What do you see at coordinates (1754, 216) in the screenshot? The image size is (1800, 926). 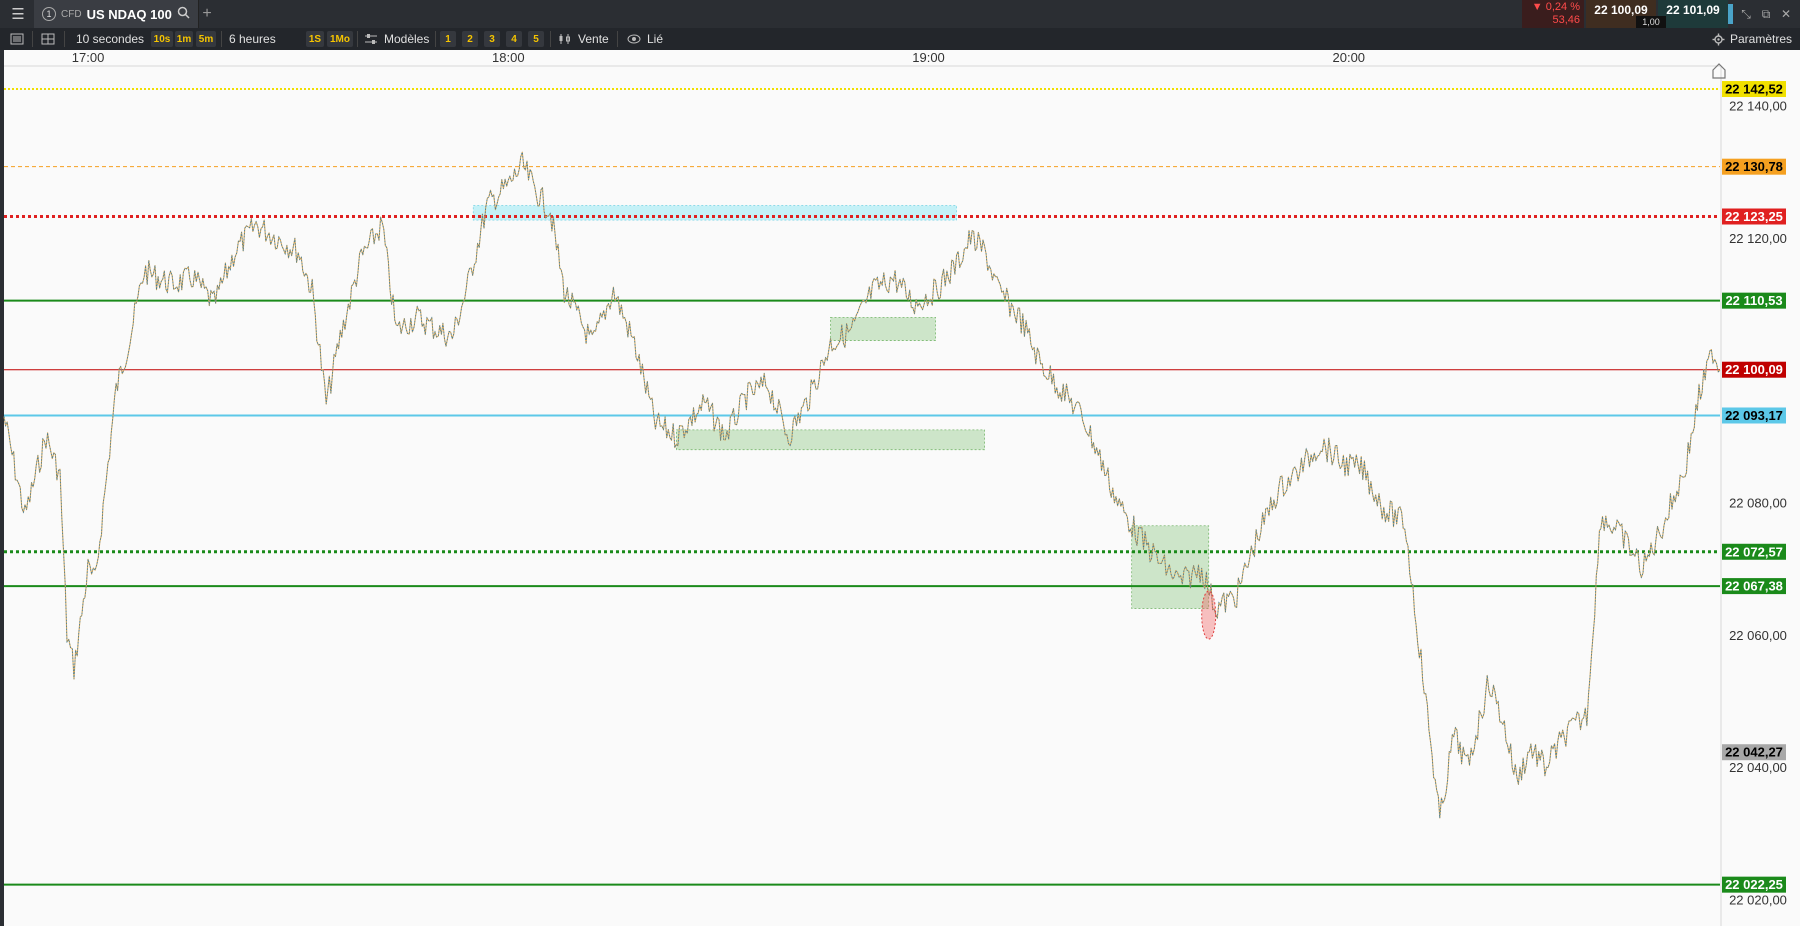 I see `price-label-text: 22 123,25` at bounding box center [1754, 216].